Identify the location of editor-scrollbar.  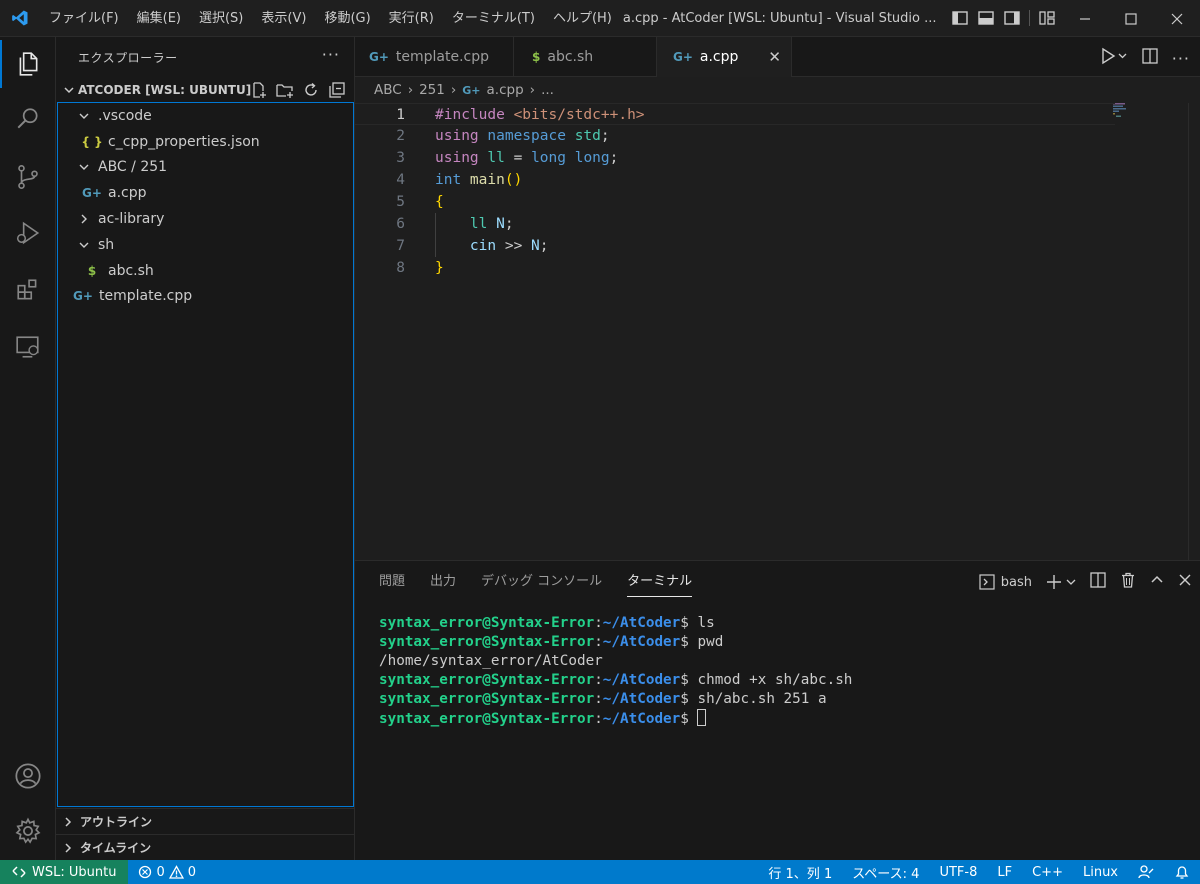
(1188, 331).